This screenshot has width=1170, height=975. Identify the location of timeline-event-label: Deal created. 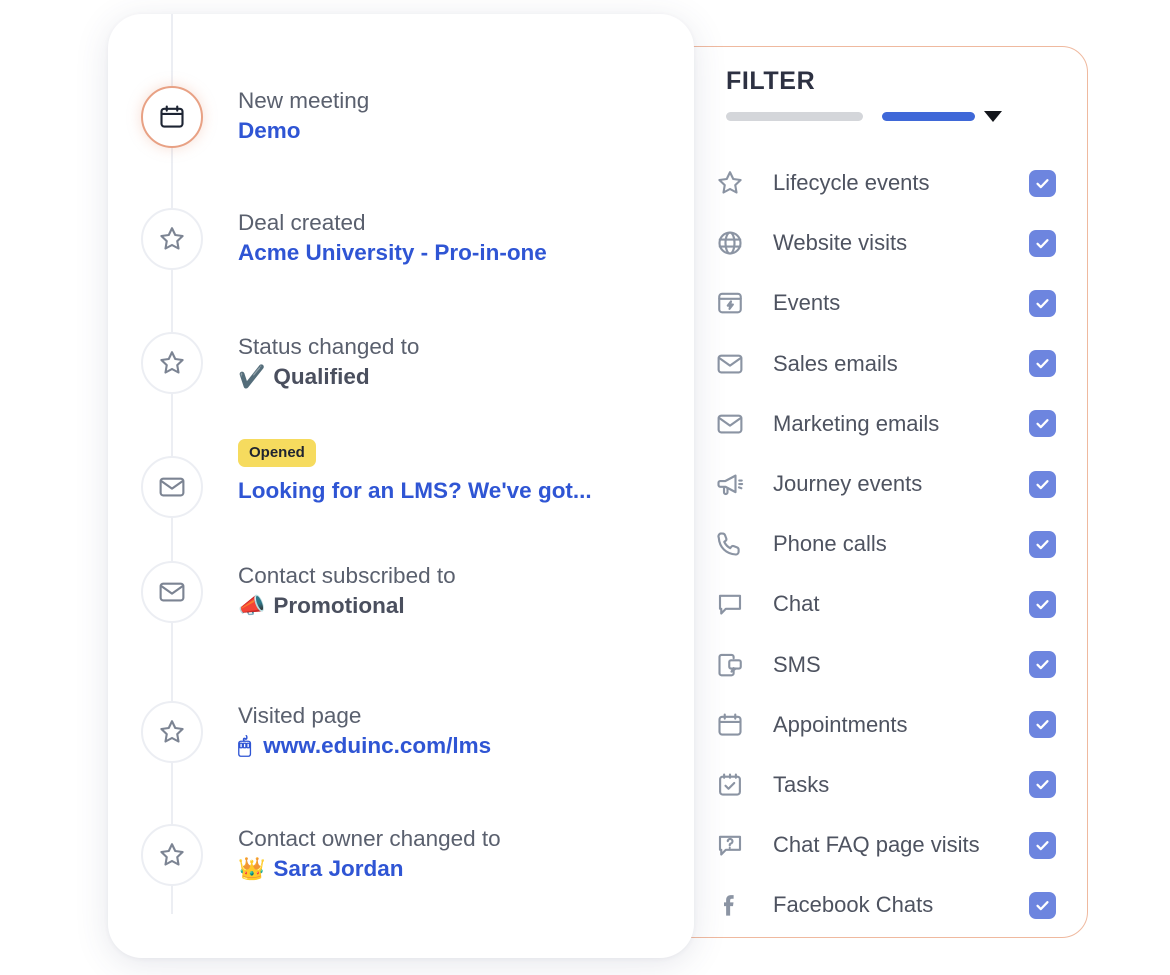
(302, 222).